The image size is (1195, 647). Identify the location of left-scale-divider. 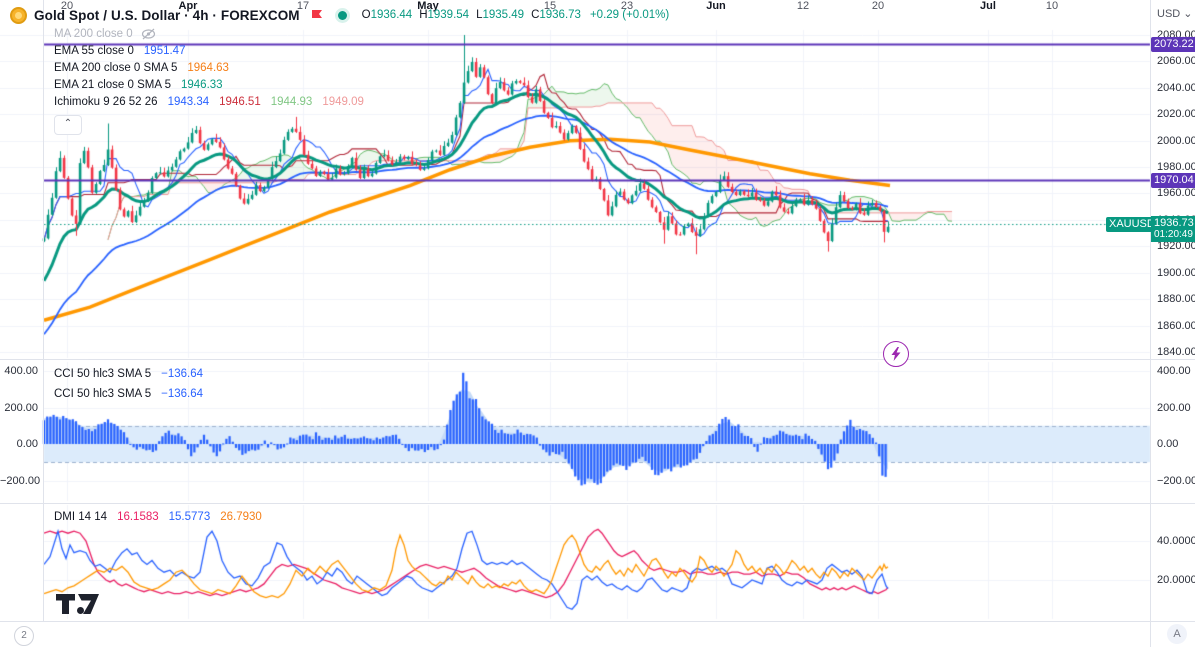
(43, 310).